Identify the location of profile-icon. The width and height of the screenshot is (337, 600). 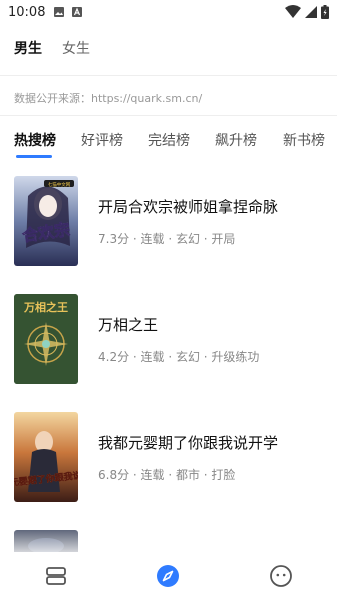
(281, 576).